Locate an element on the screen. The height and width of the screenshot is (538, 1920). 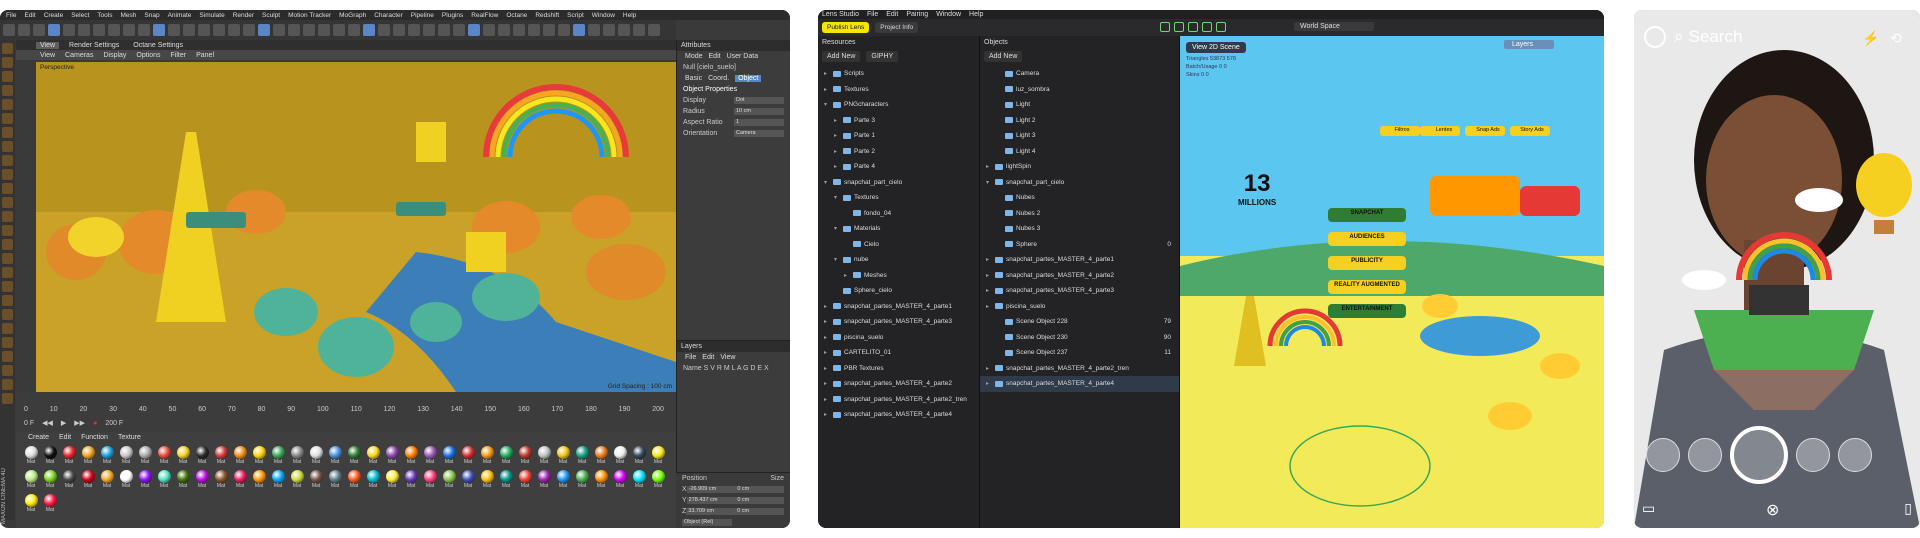
tree-item: ▾ Materials is located at coordinates (898, 229).